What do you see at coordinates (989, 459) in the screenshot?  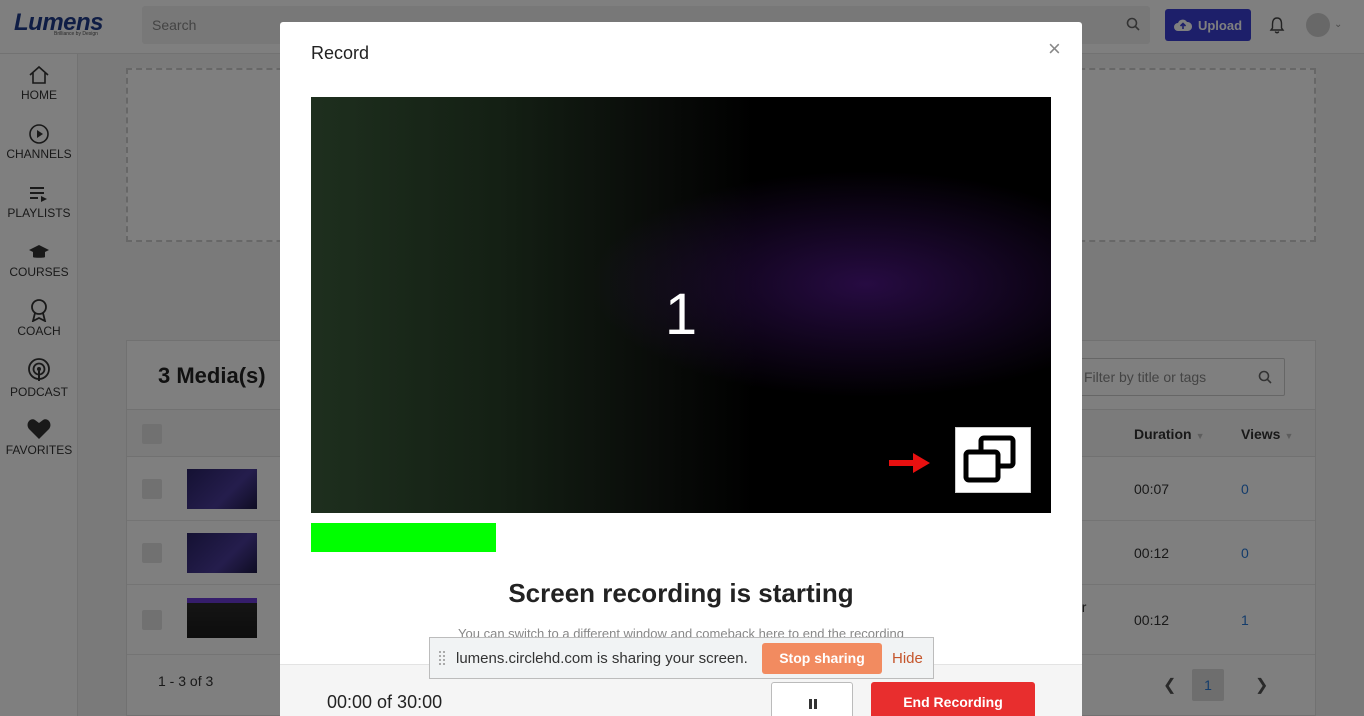 I see `pip-icon` at bounding box center [989, 459].